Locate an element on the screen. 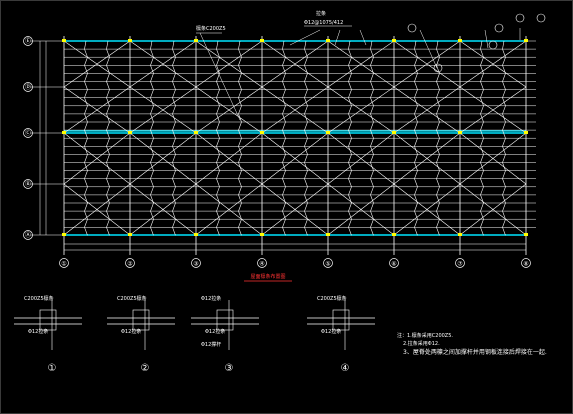  grid-row-label: Ⓓ is located at coordinates (28, 87).